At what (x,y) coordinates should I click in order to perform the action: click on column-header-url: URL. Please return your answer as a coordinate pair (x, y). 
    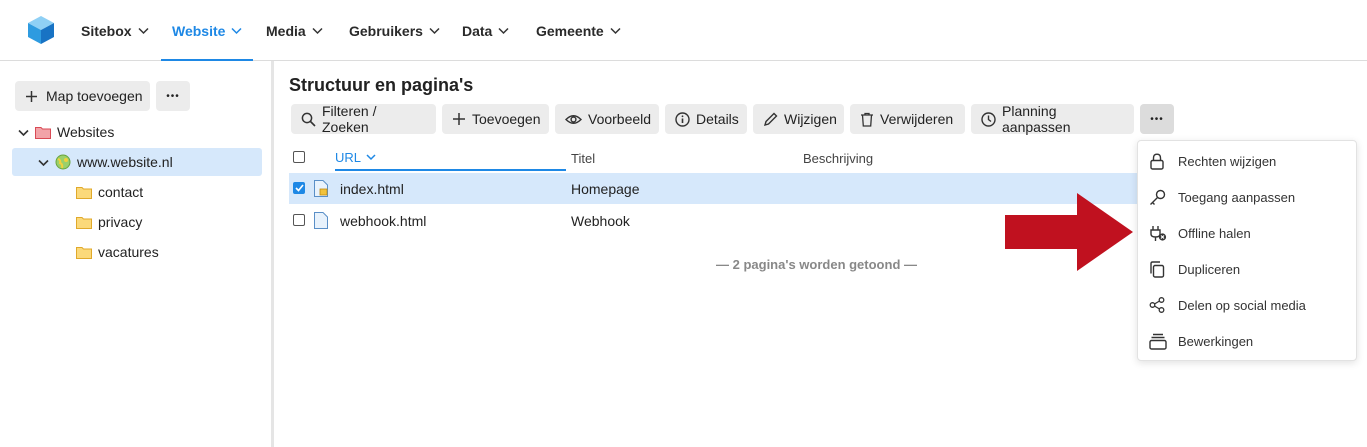
    Looking at the image, I should click on (450, 158).